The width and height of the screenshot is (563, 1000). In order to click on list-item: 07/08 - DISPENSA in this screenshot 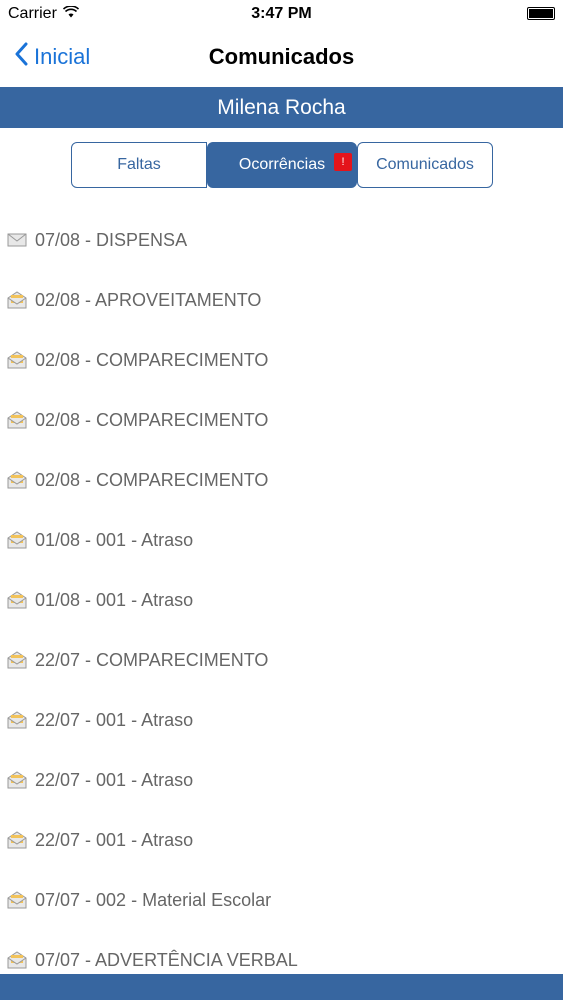, I will do `click(281, 240)`.